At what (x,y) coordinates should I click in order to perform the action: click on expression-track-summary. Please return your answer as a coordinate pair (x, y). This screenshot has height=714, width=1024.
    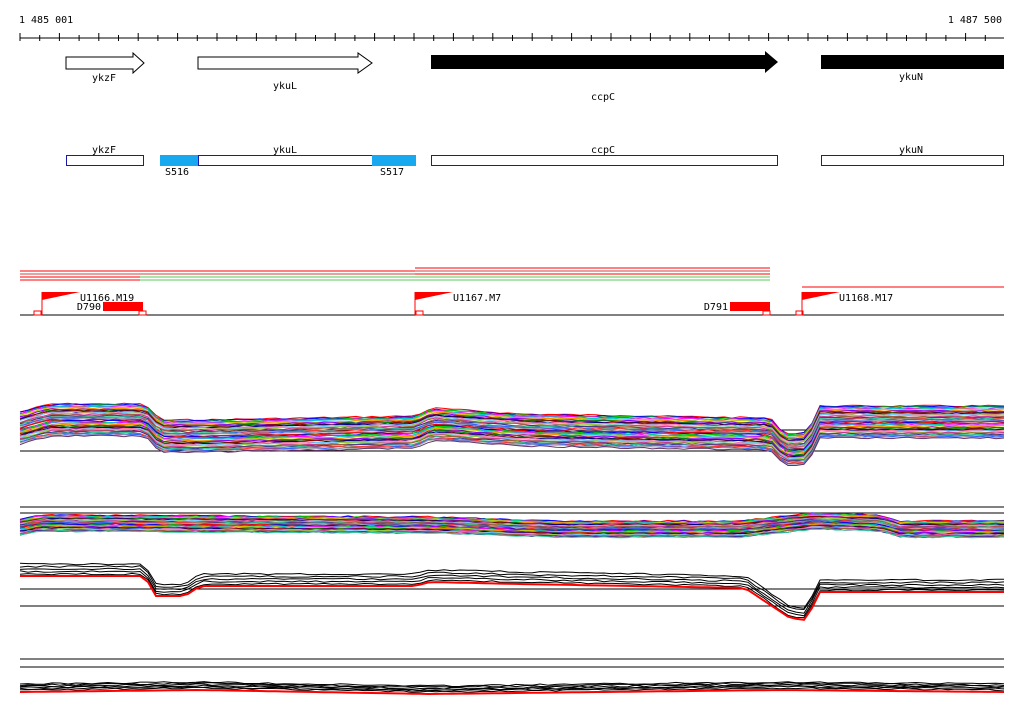
    Looking at the image, I should click on (512, 591).